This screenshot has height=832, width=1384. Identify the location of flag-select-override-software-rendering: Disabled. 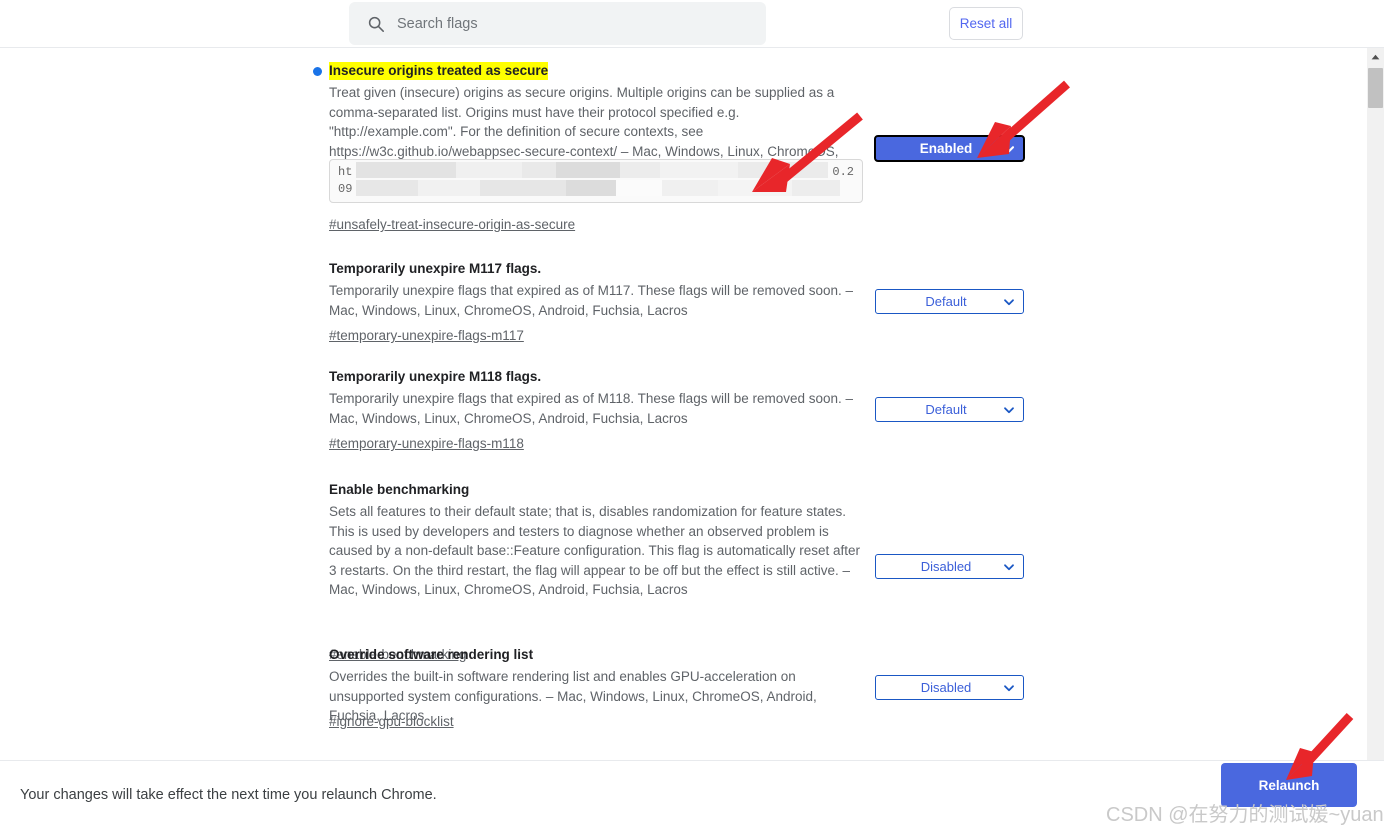
(949, 687).